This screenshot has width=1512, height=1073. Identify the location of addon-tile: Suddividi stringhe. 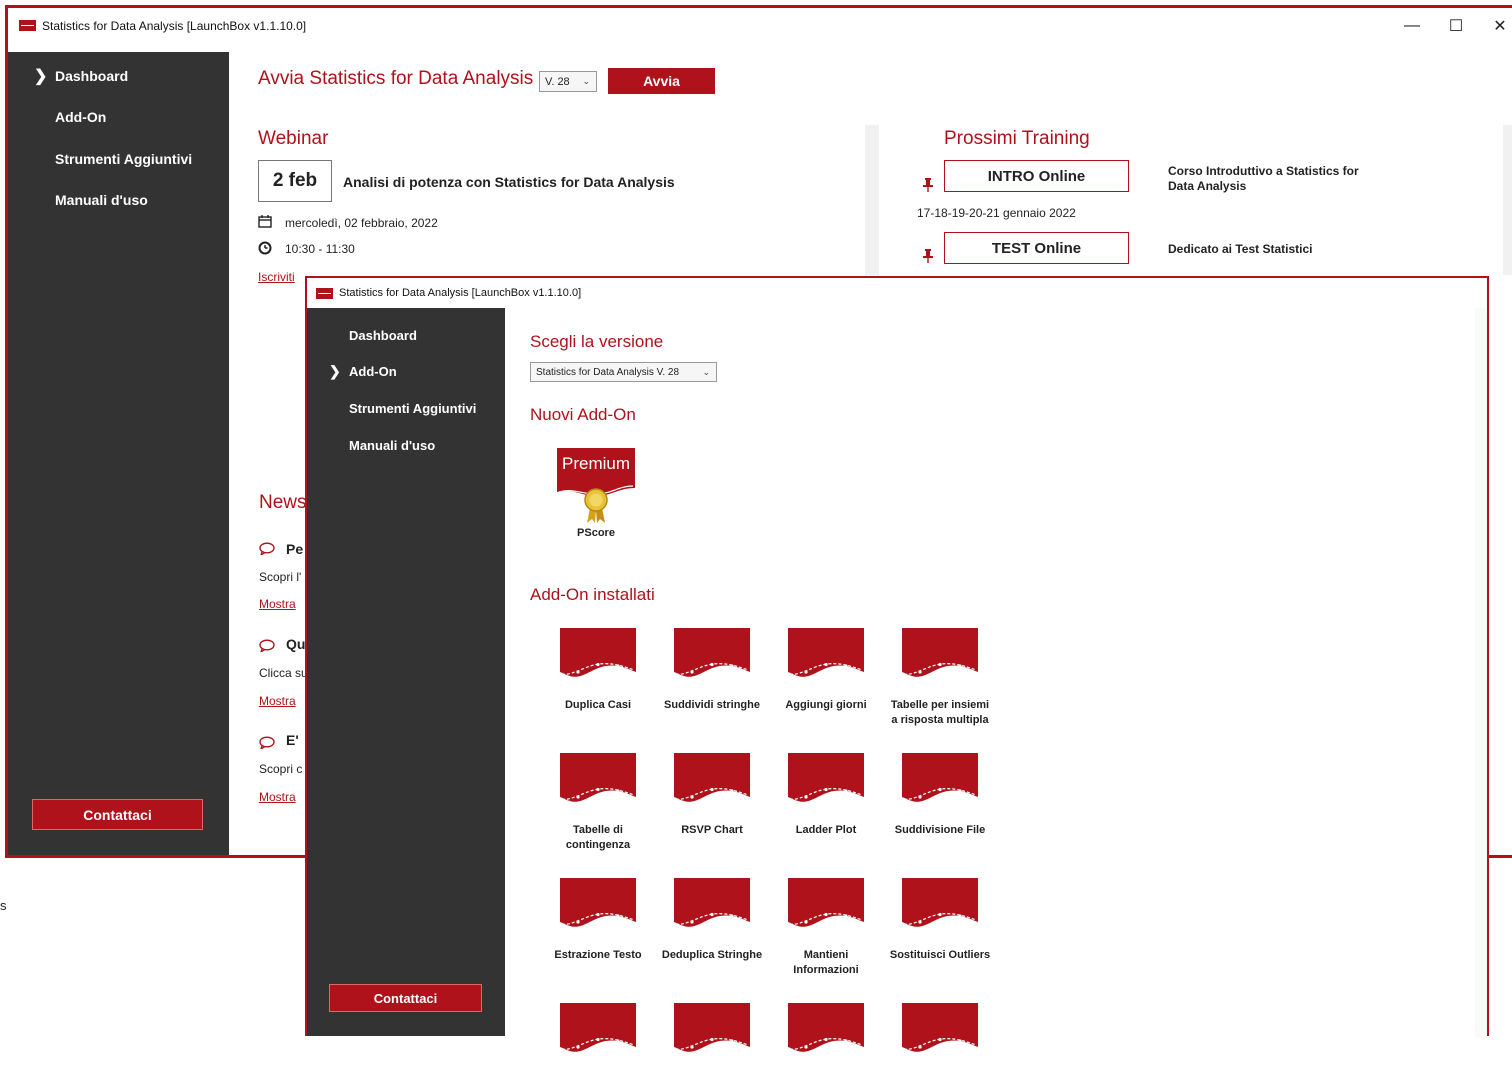
(712, 670).